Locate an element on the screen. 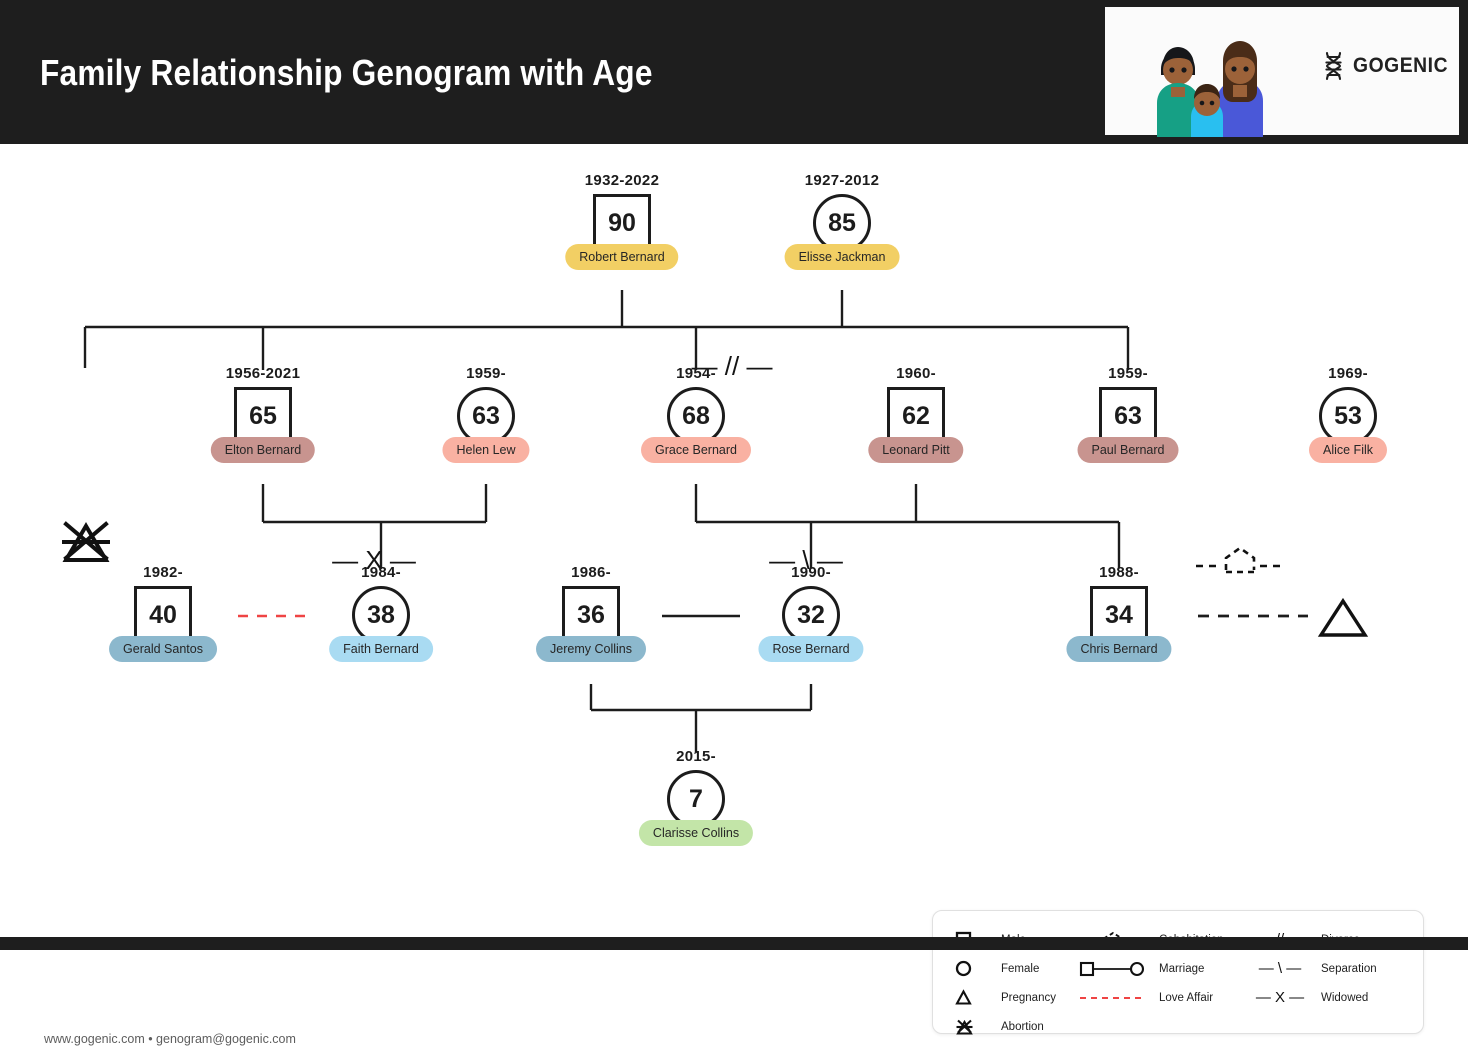 The image size is (1468, 1046). triangle-icon is located at coordinates (978, 997).